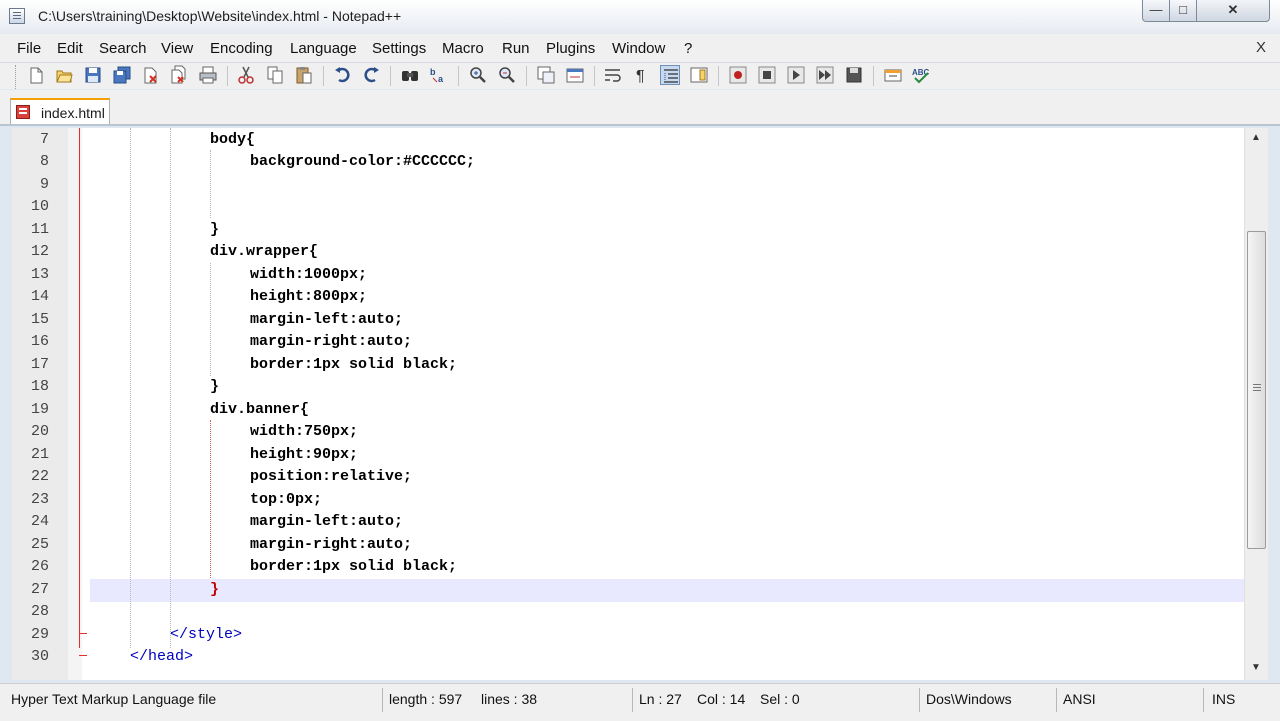 This screenshot has height=721, width=1280. What do you see at coordinates (371, 75) in the screenshot?
I see `redo-icon` at bounding box center [371, 75].